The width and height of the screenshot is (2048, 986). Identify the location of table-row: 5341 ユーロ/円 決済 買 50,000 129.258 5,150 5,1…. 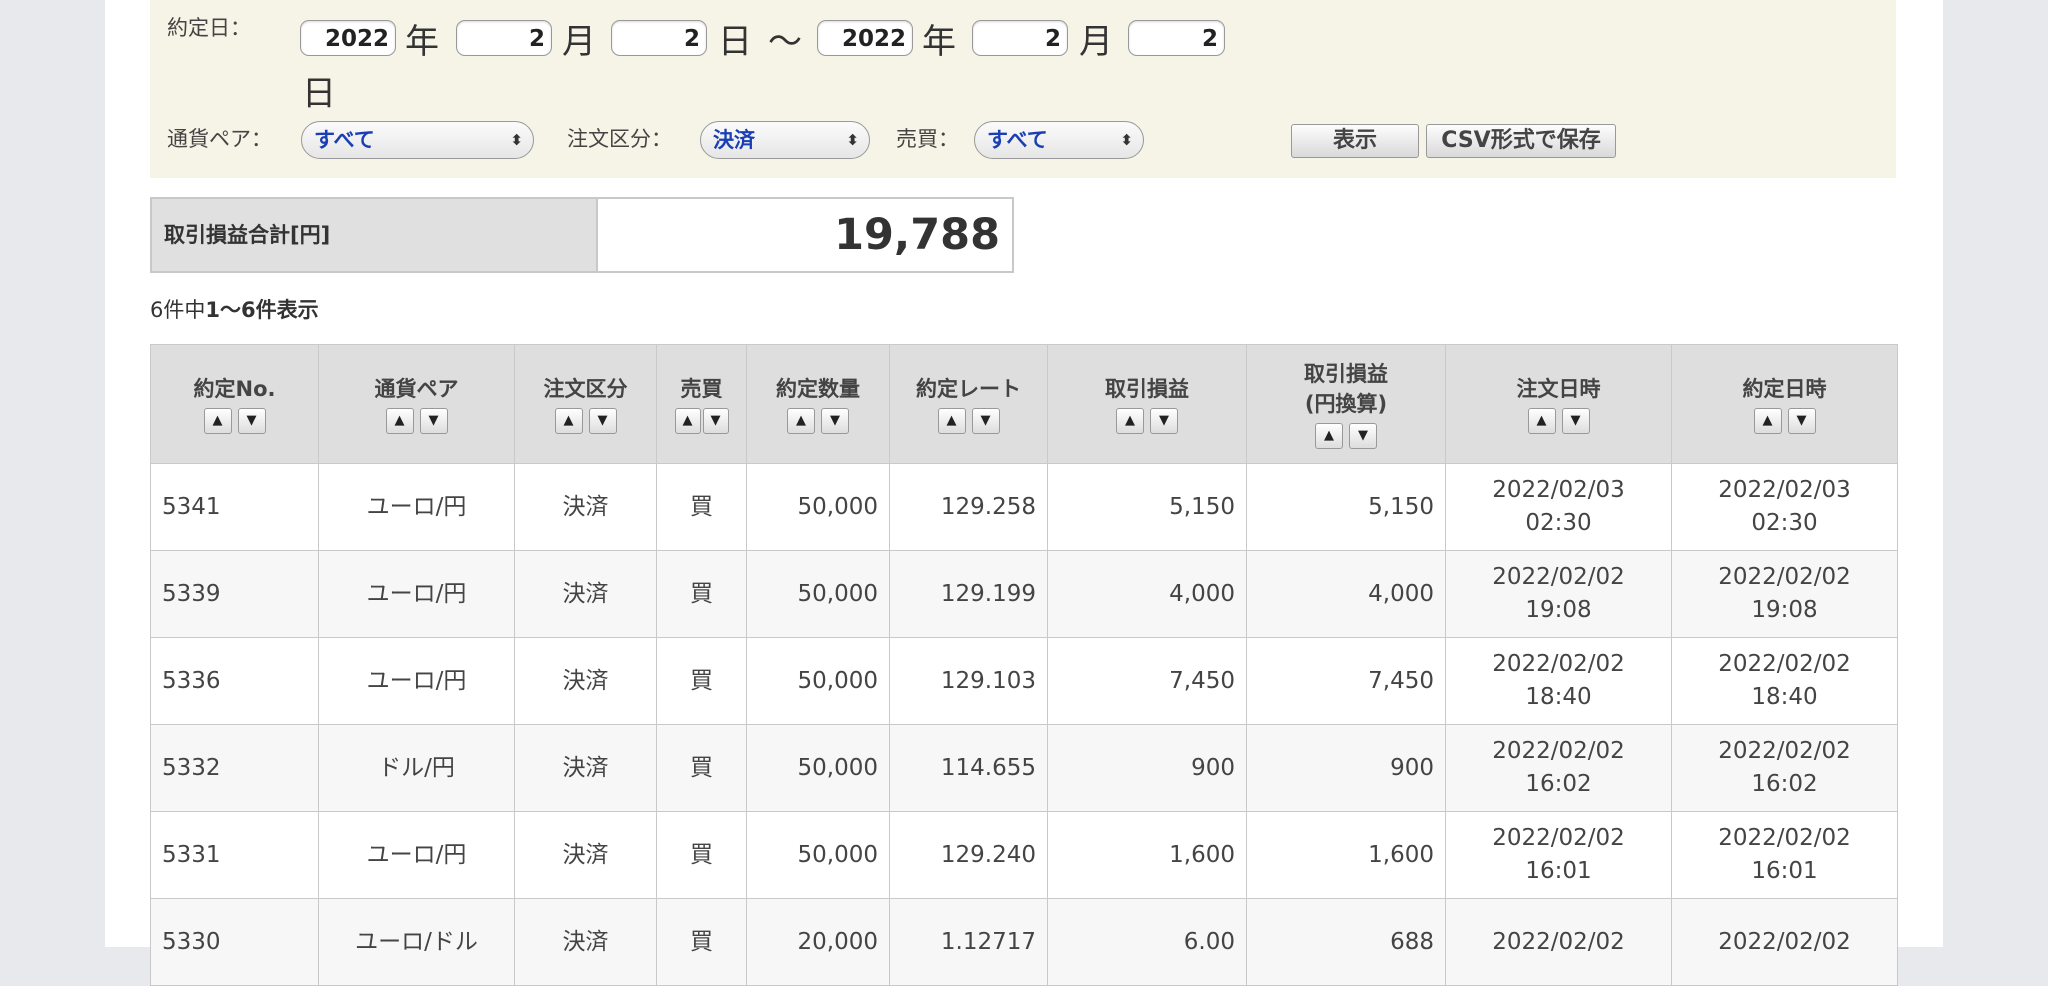
(1024, 507).